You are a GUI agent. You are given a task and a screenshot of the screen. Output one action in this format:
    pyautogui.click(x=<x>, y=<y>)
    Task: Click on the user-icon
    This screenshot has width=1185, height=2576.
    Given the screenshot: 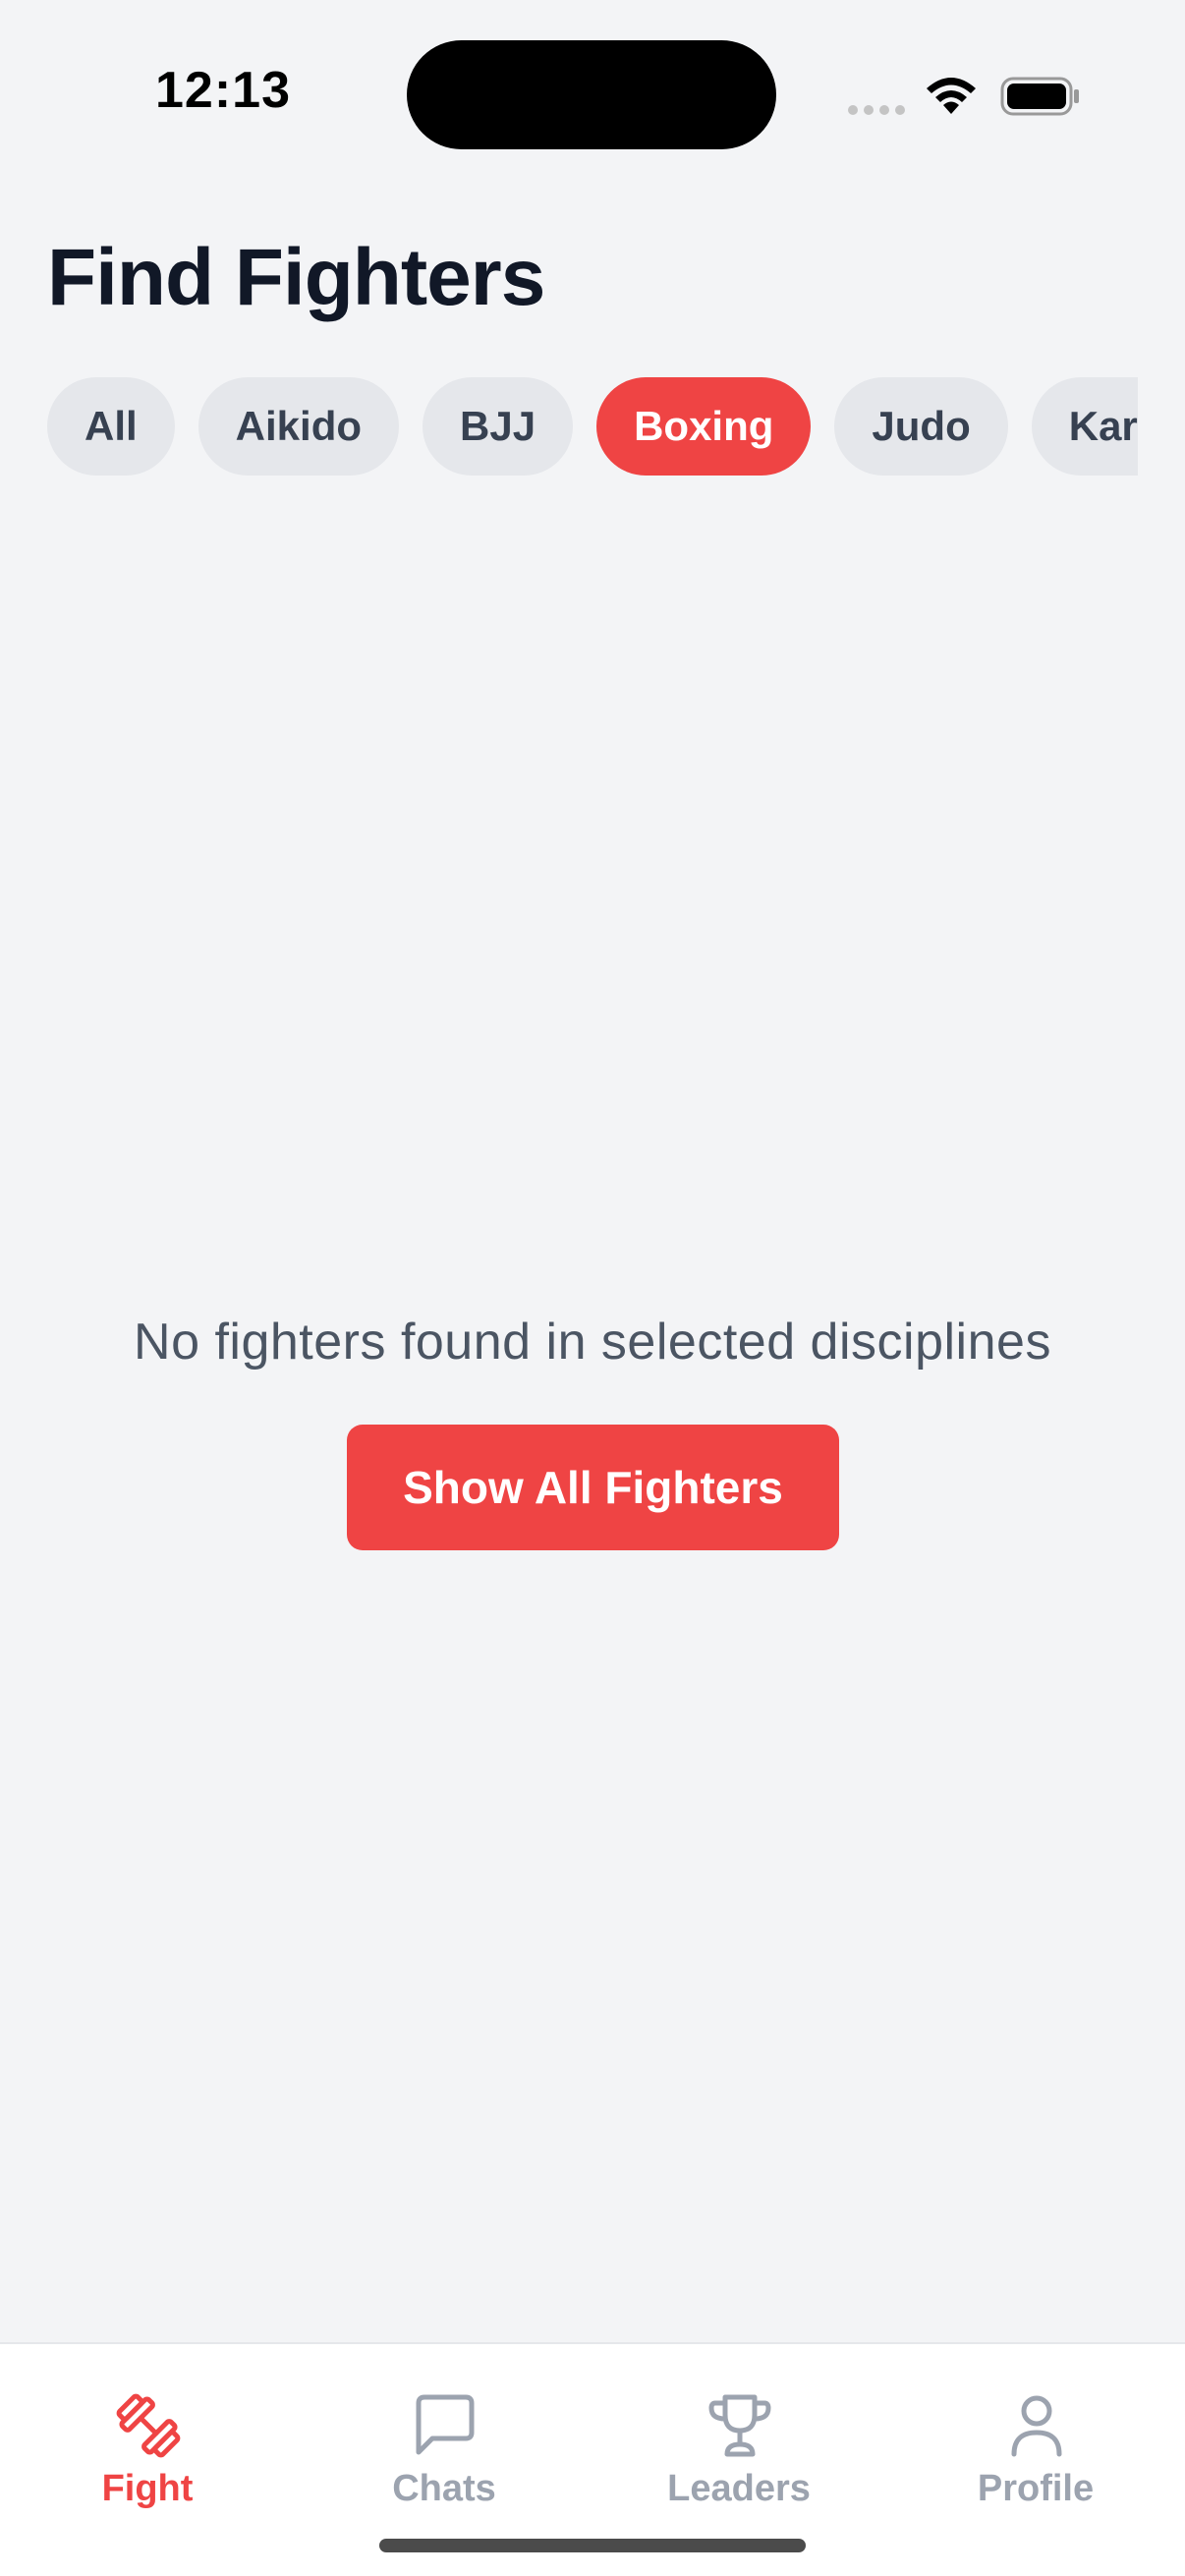 What is the action you would take?
    pyautogui.click(x=1037, y=2426)
    